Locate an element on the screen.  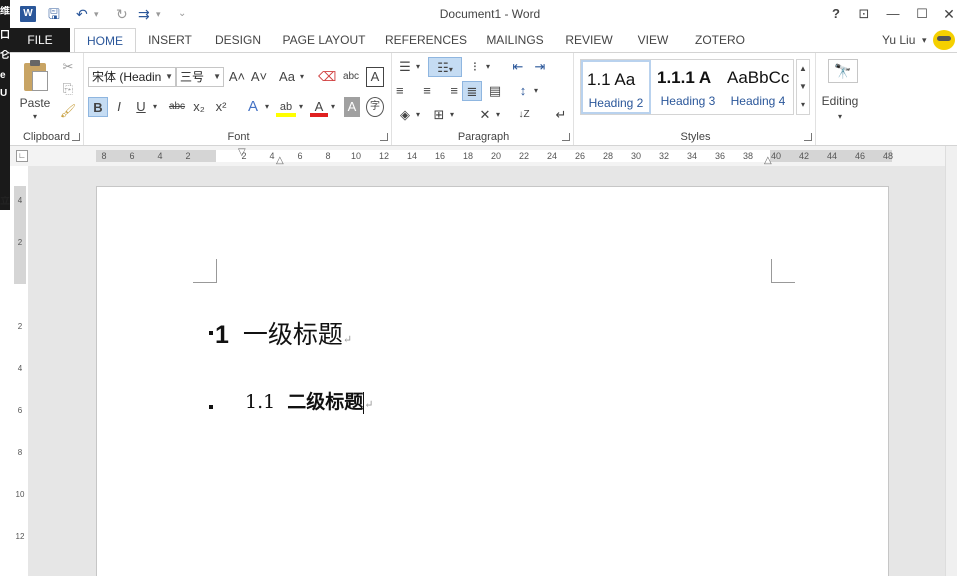
strip-char: 仑 is located at coordinates (5, 55).